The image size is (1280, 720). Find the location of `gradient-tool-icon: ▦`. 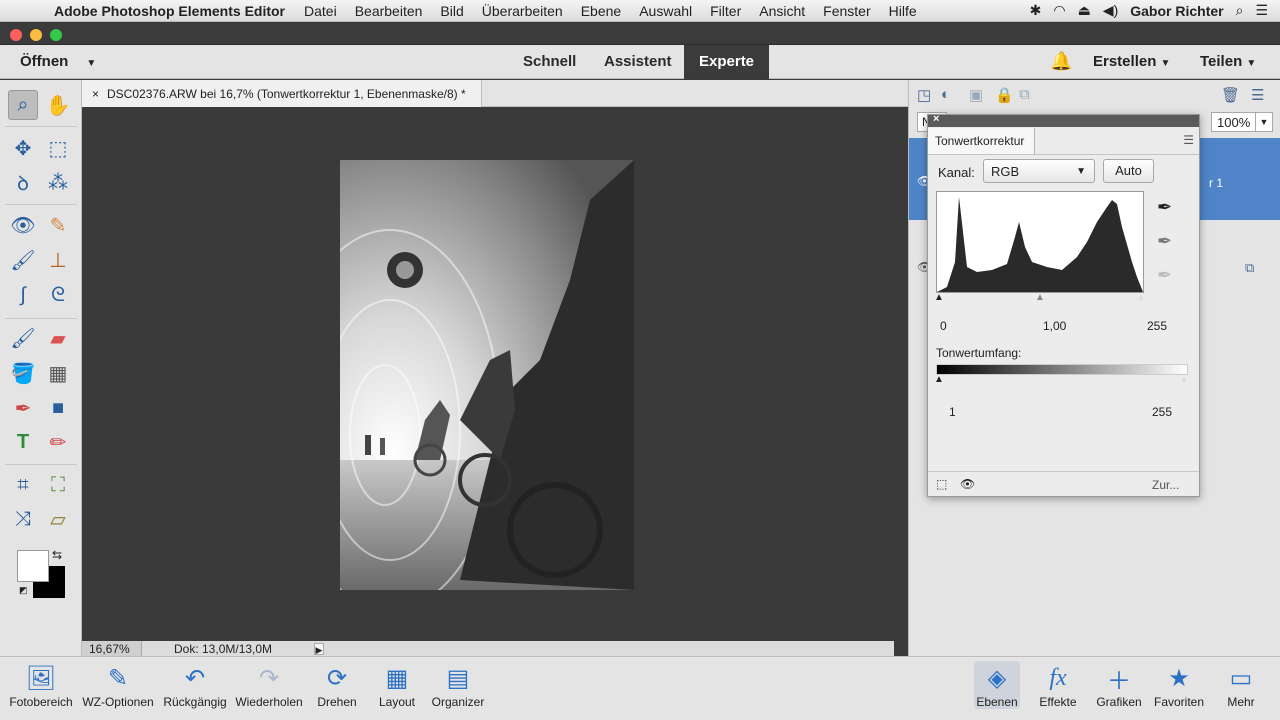

gradient-tool-icon: ▦ is located at coordinates (58, 373).